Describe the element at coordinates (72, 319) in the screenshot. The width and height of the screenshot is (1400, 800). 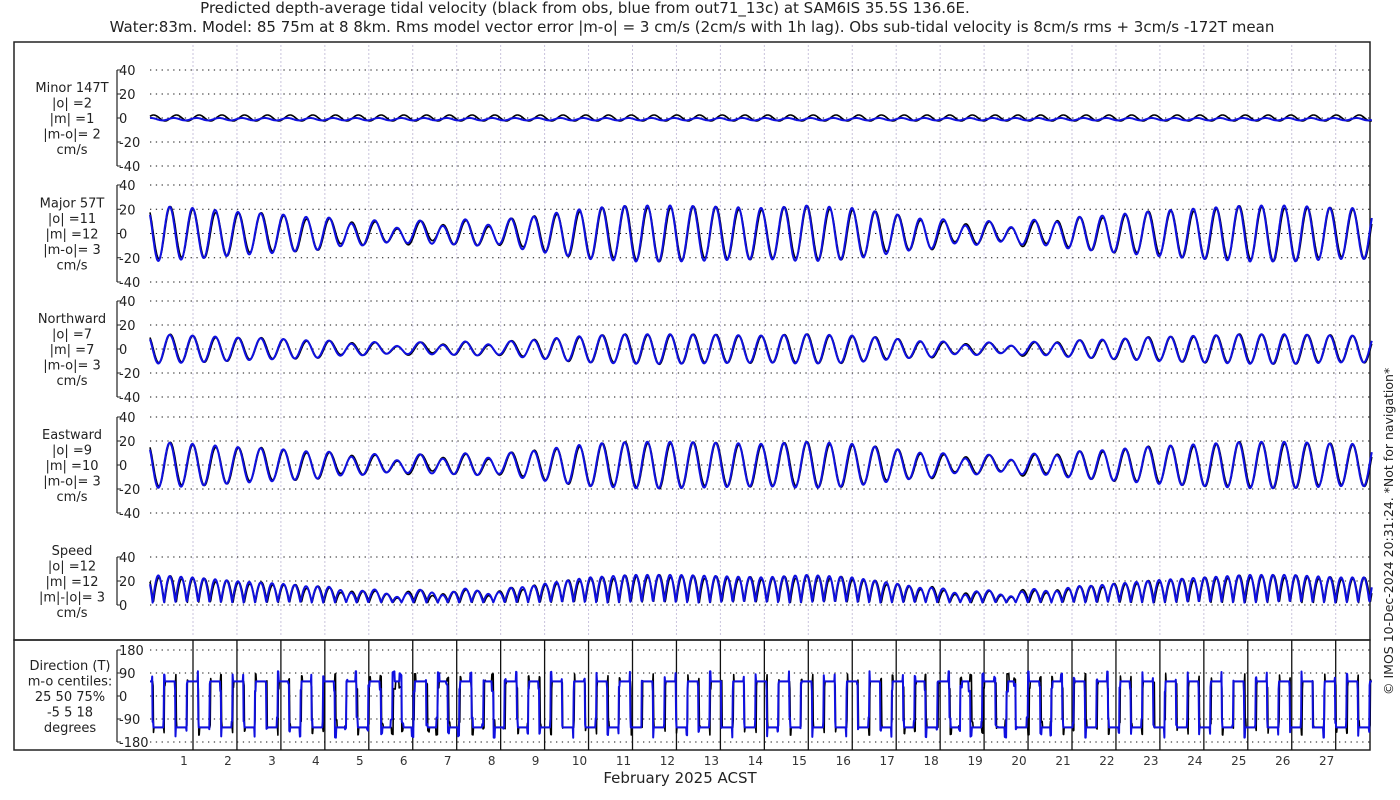
I see `panel-label-line: Northward` at that location.